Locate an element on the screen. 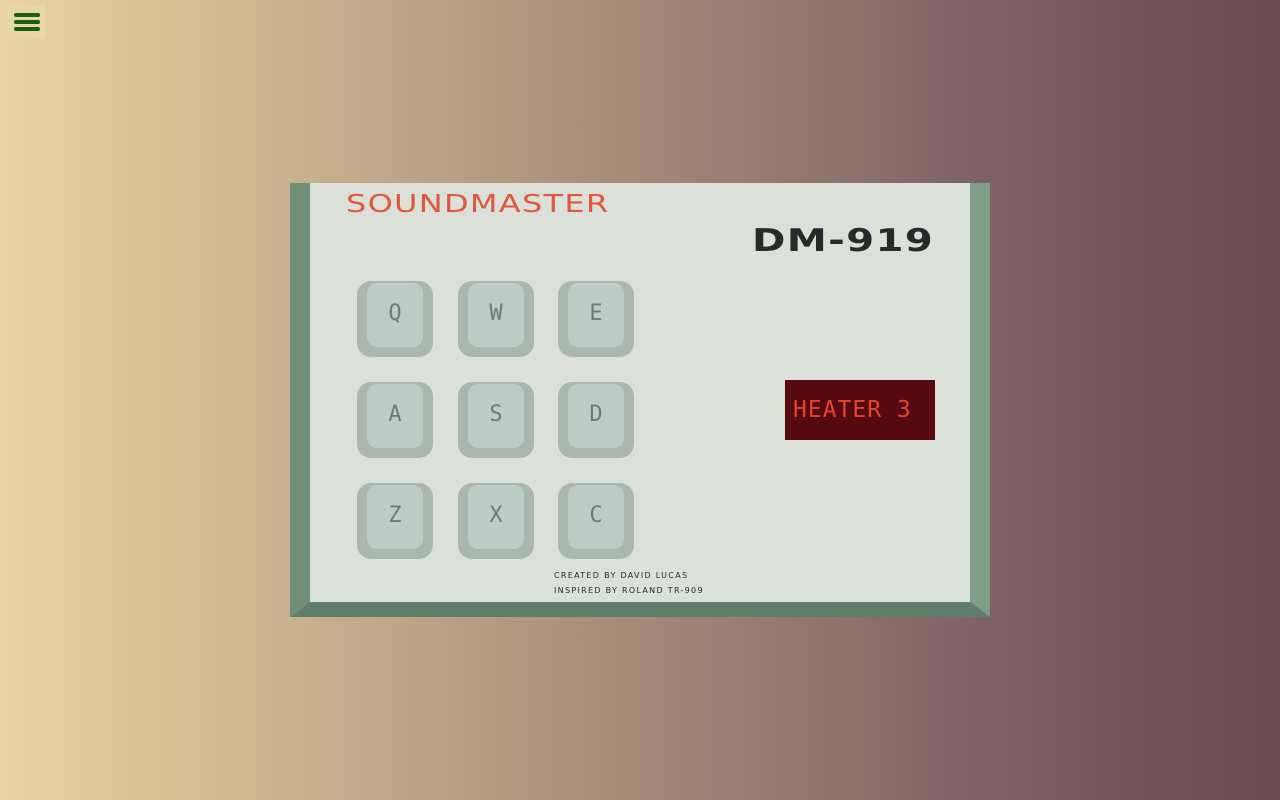 The image size is (1280, 800). drum-pad-w: W is located at coordinates (496, 319).